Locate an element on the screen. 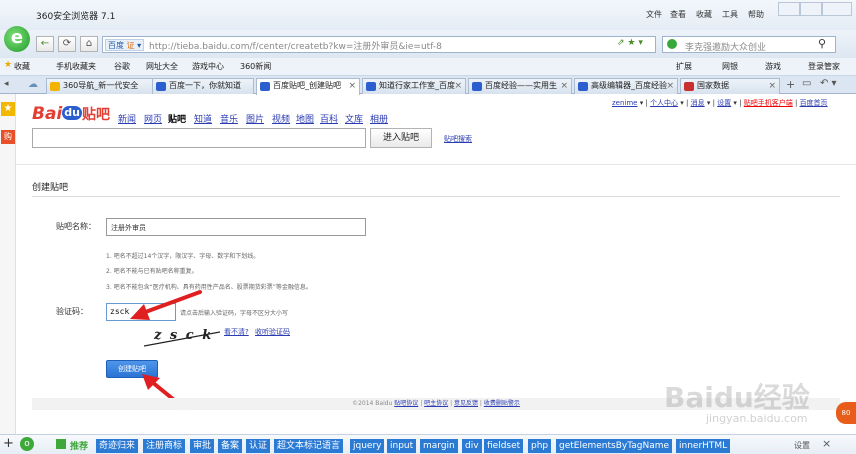 This screenshot has width=856, height=454. fav-item-mobile: 手机收藏夹 is located at coordinates (76, 66).